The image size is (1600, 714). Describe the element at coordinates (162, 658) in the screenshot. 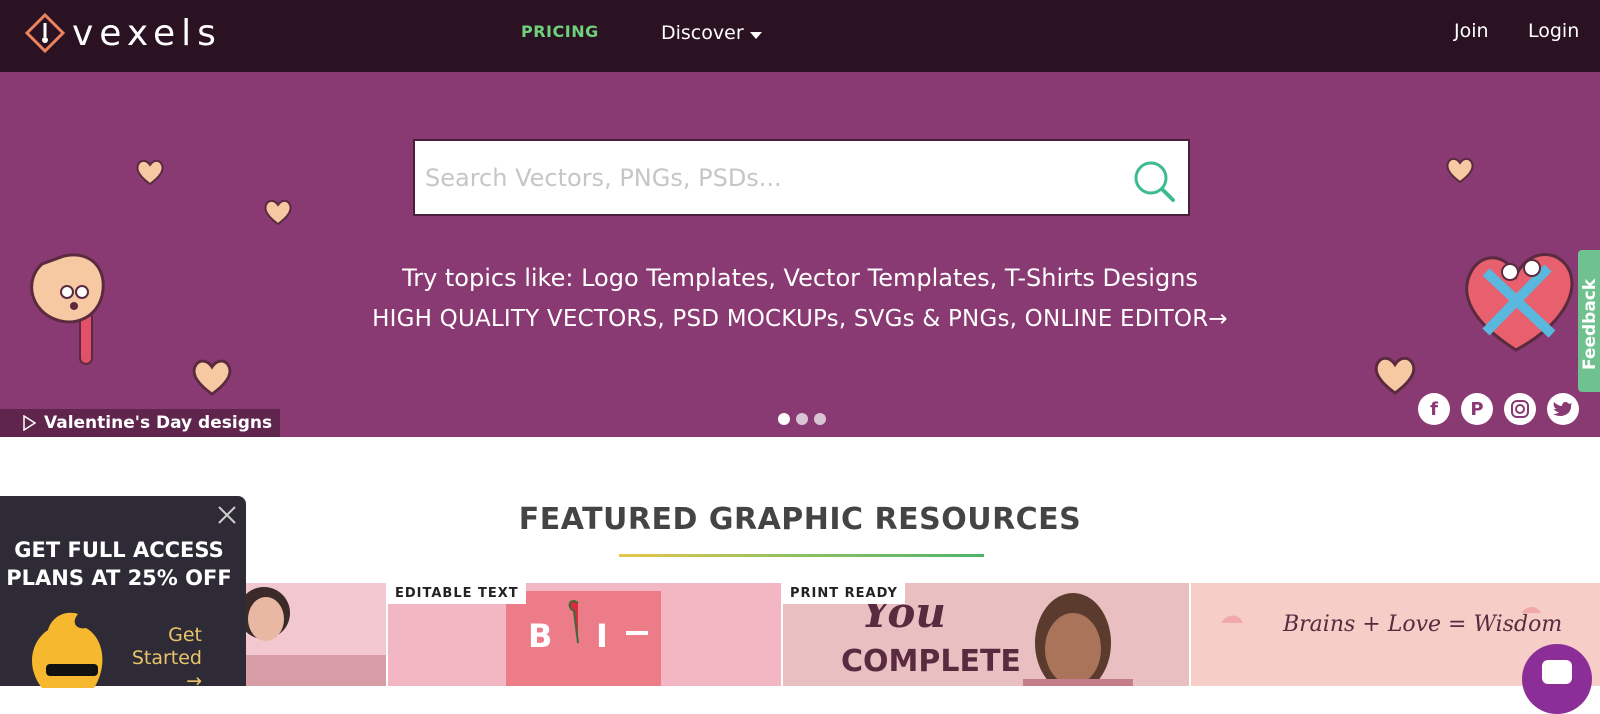

I see `get-started-link: Get Started →` at that location.